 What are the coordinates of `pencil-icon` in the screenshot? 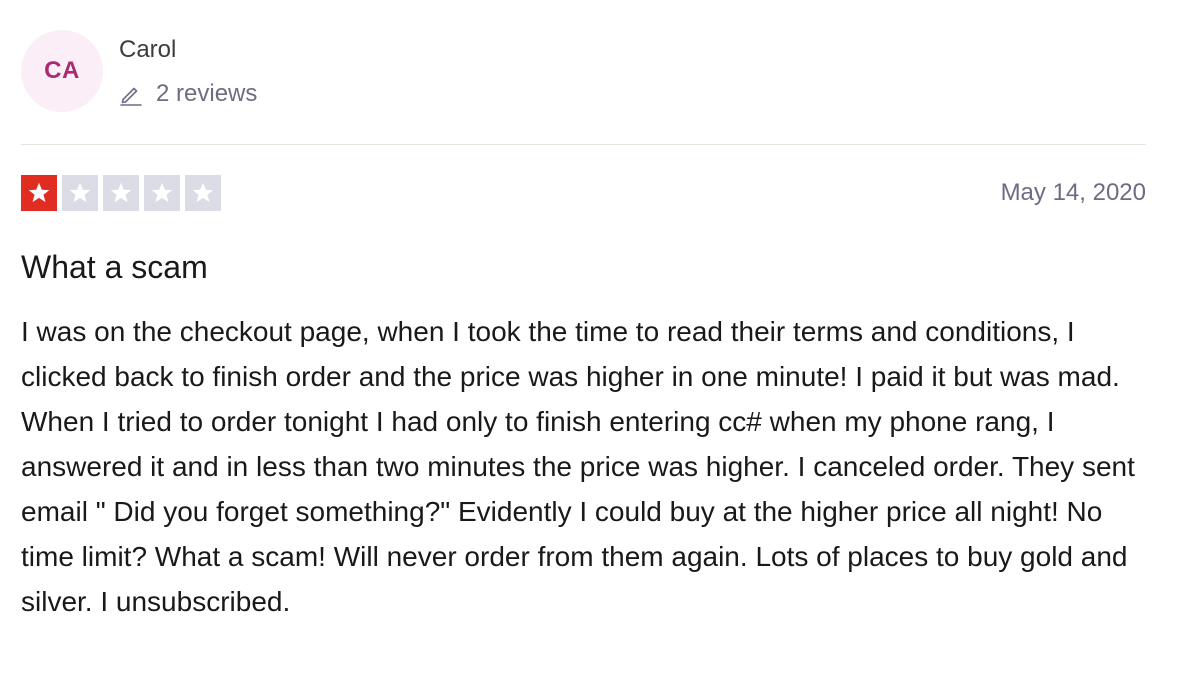 It's located at (131, 94).